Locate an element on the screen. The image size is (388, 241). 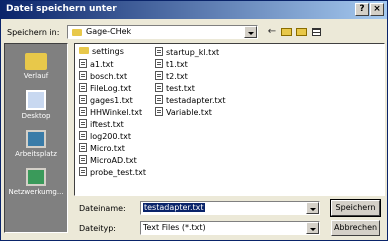
save-button: Speichern is located at coordinates (355, 208).